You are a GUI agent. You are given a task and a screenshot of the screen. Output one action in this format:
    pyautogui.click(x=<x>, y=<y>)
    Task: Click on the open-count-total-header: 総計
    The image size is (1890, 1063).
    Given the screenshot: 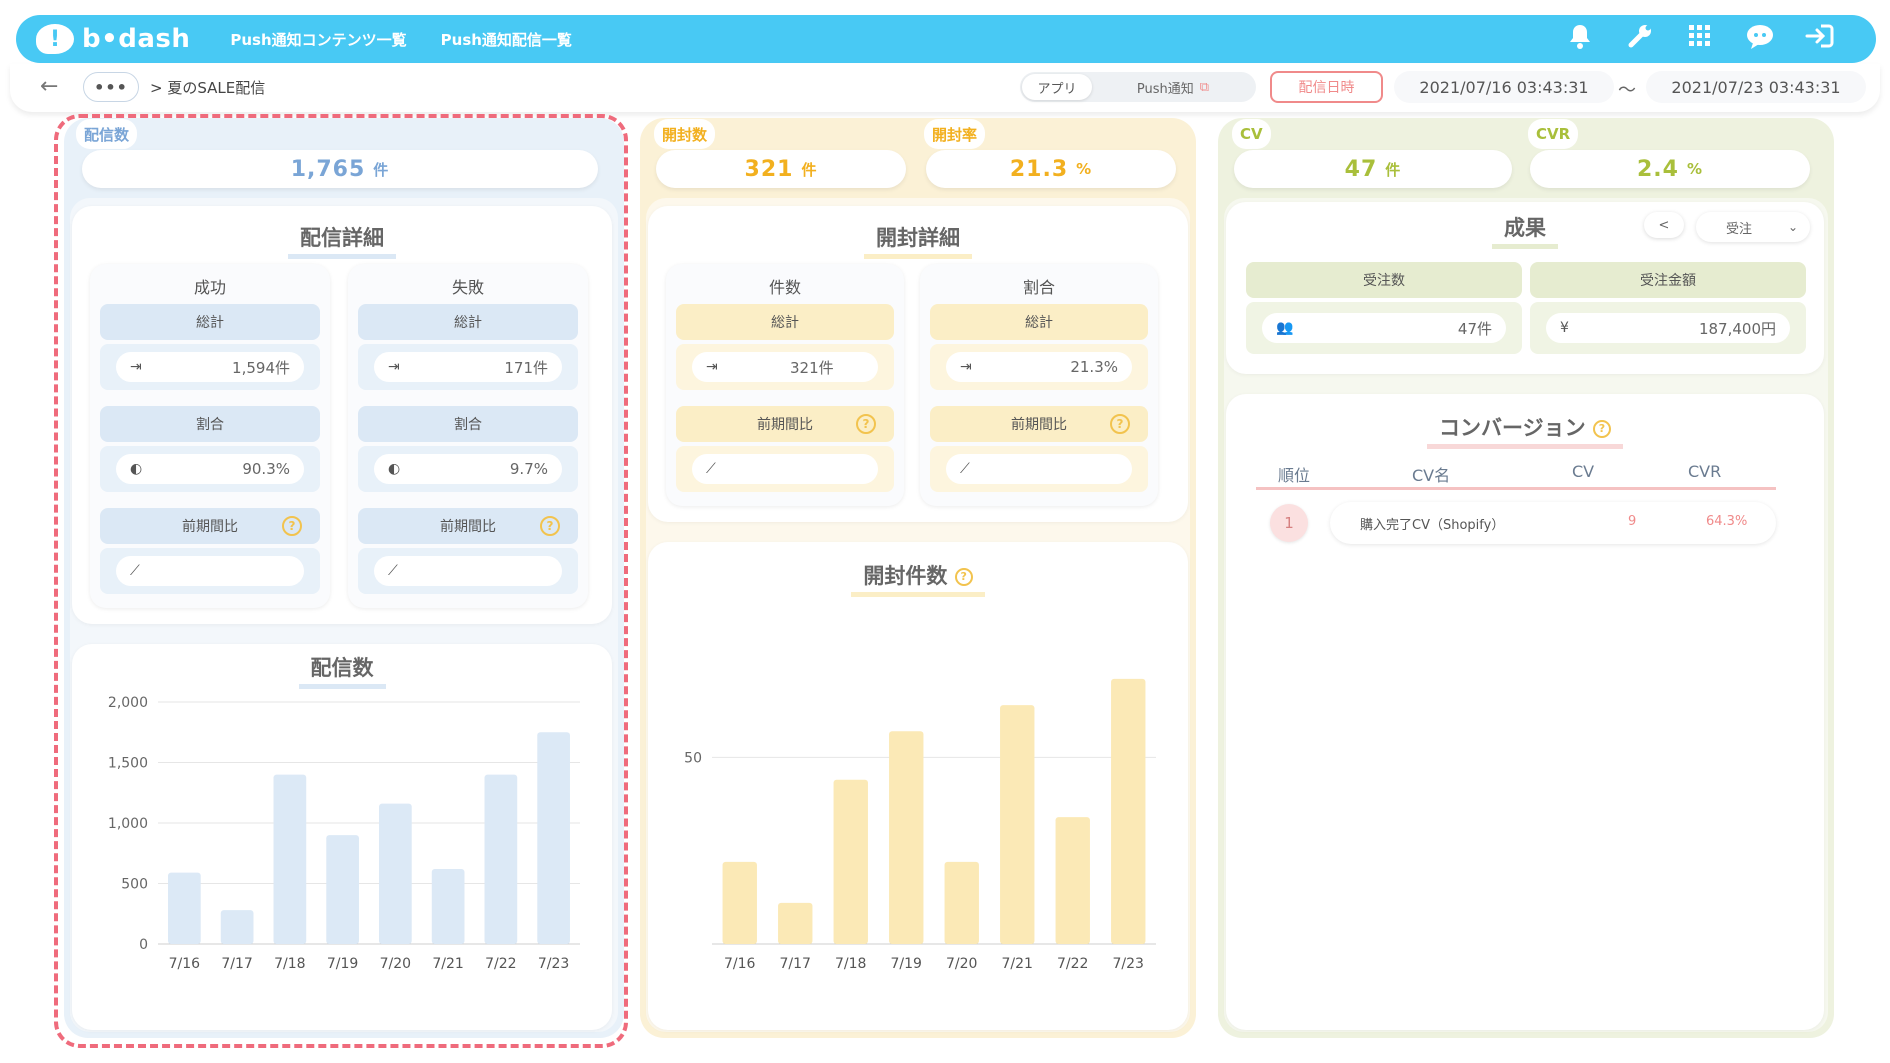 What is the action you would take?
    pyautogui.click(x=785, y=322)
    